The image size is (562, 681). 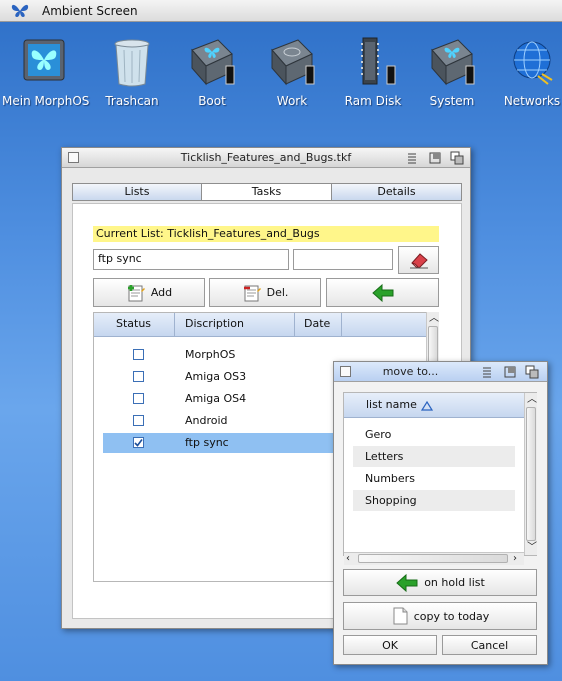 What do you see at coordinates (216, 376) in the screenshot?
I see `task-name: Amiga OS3` at bounding box center [216, 376].